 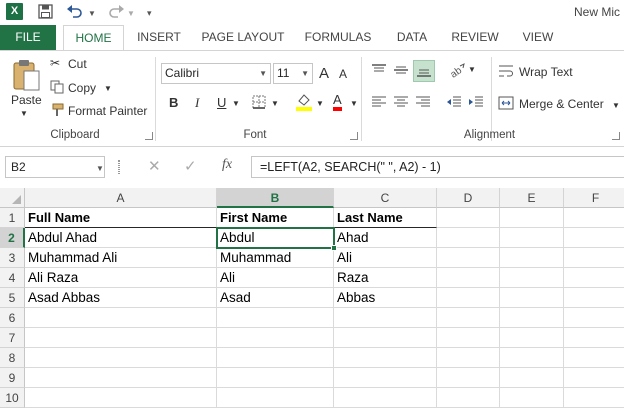 I want to click on cell-a8, so click(x=121, y=358).